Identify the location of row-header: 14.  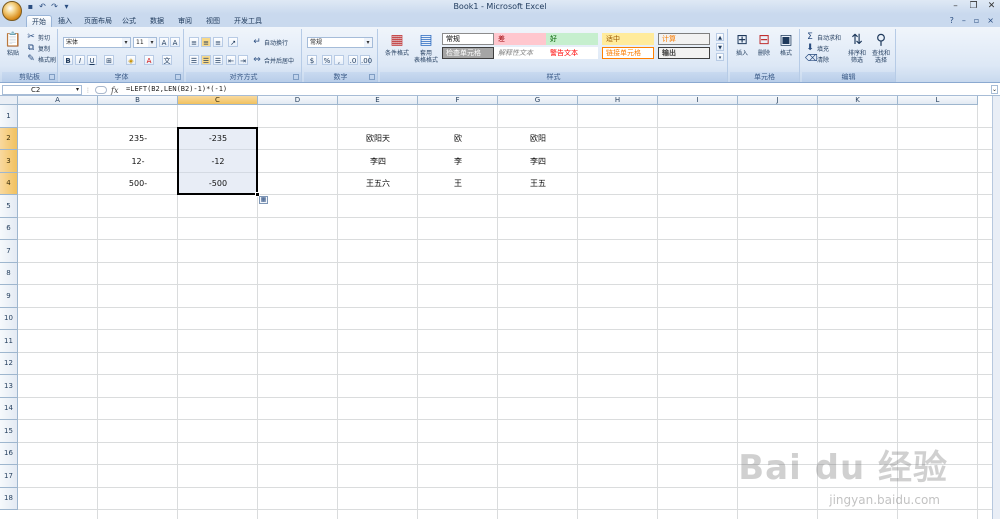
(9, 408).